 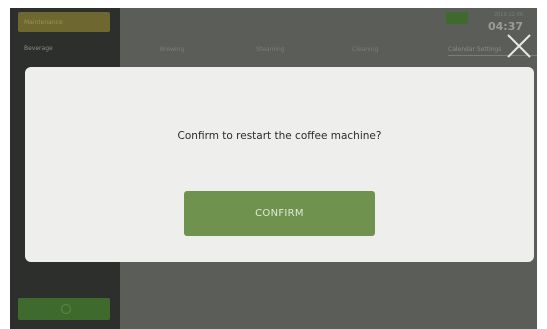 I want to click on close-icon, so click(x=519, y=46).